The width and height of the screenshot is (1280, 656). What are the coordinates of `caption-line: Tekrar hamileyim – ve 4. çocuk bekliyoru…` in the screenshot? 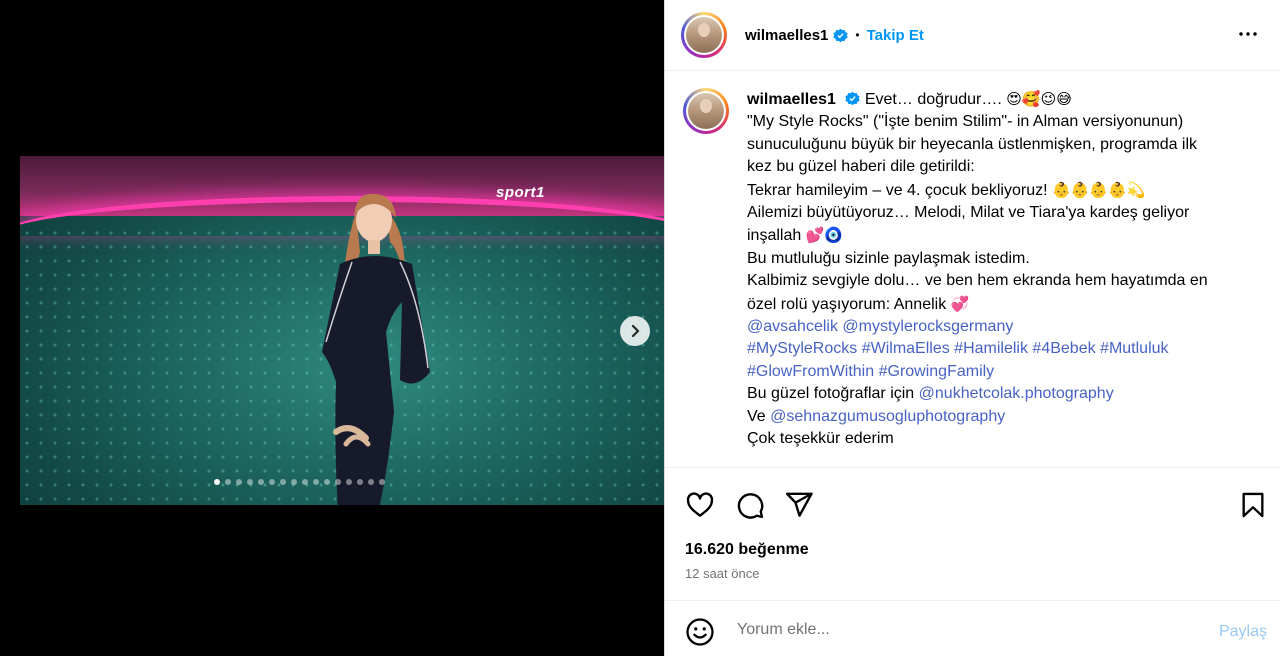 It's located at (997, 190).